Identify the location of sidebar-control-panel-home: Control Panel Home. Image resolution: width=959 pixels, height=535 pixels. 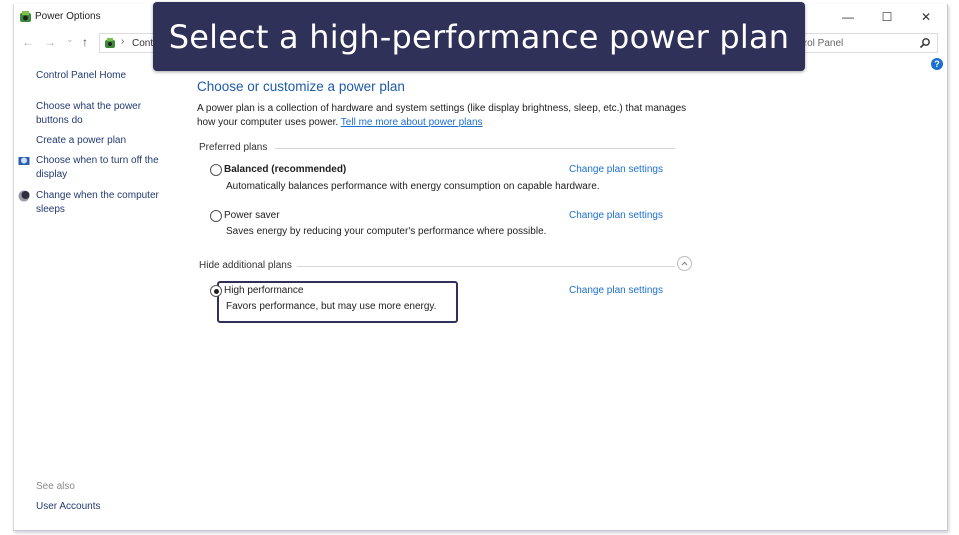
(101, 76).